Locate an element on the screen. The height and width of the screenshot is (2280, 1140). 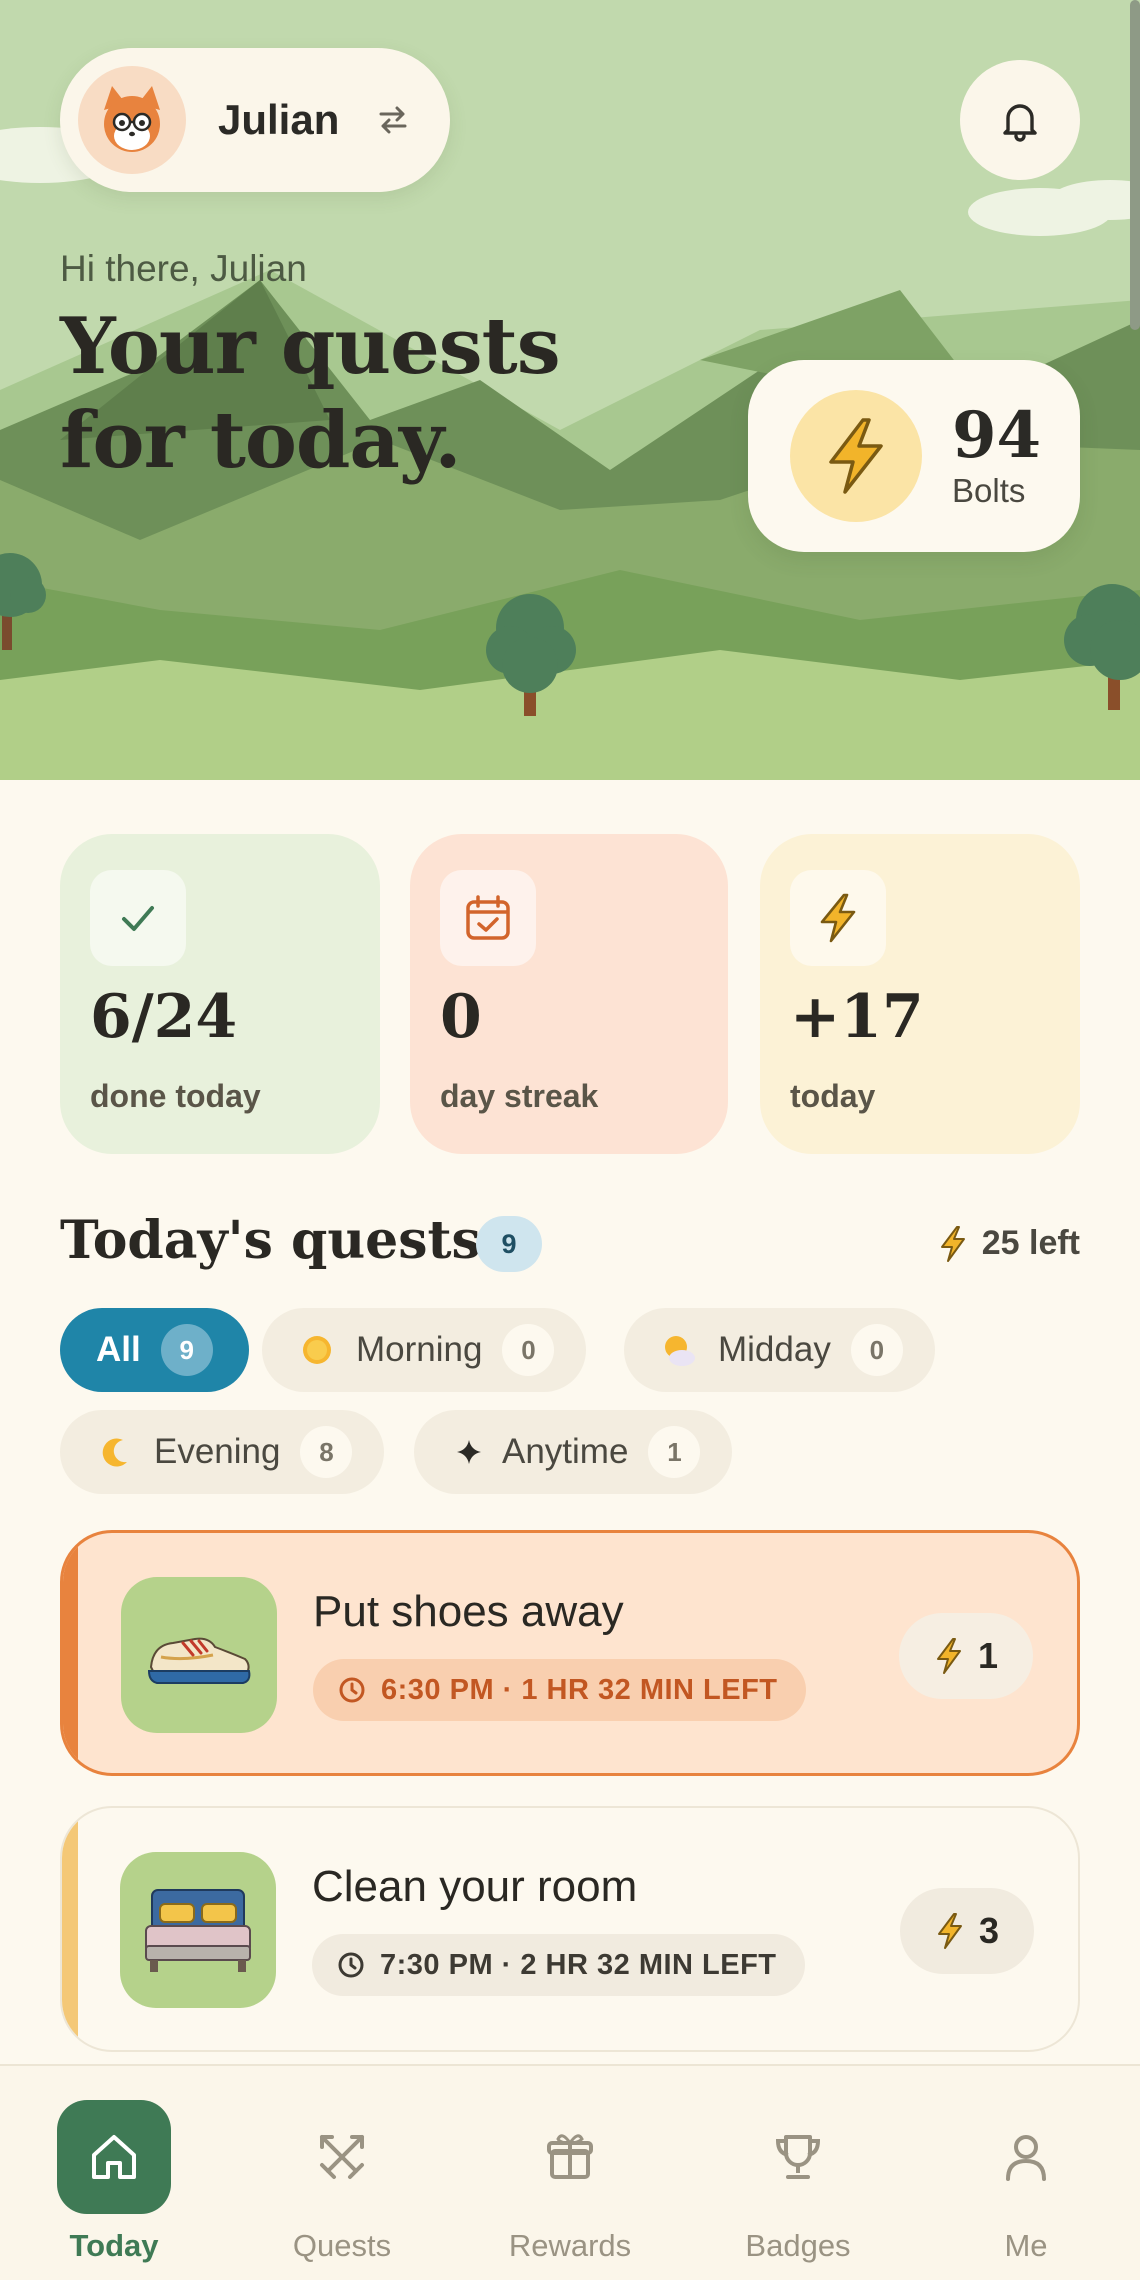
greeting-text: Hi there, Julian is located at coordinates (183, 268).